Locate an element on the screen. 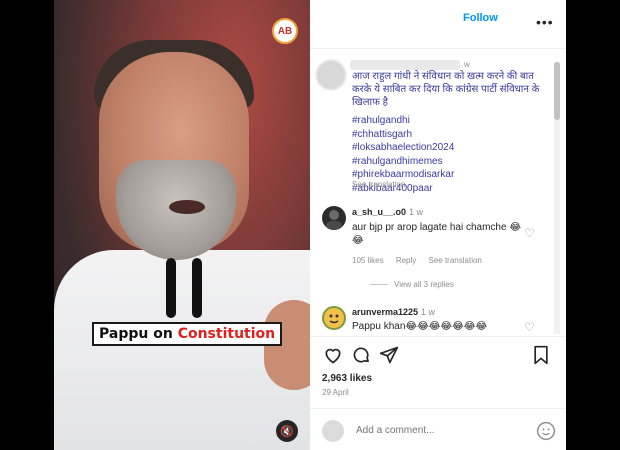  hashtag-link: #rahulgandhimemes is located at coordinates (403, 162).